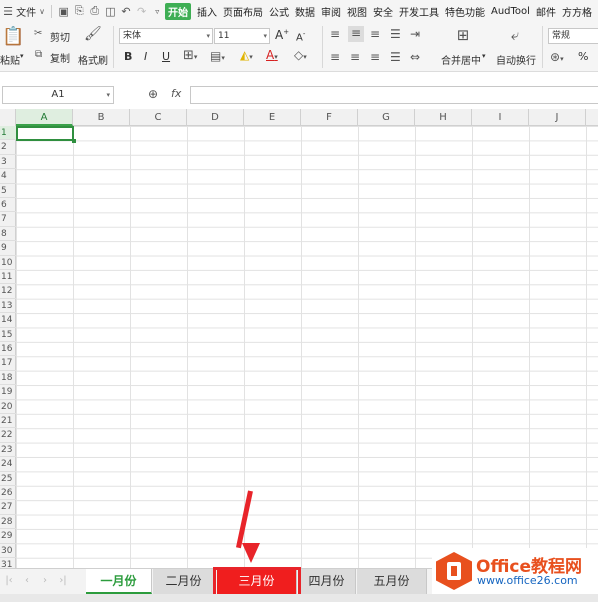 Image resolution: width=598 pixels, height=602 pixels. I want to click on insert-function-button: fx, so click(176, 93).